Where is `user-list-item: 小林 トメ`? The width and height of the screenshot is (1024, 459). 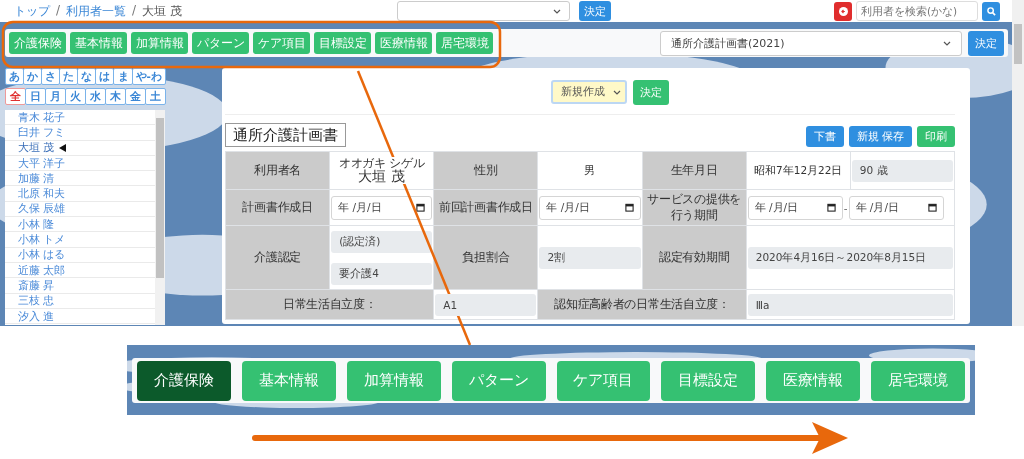
user-list-item: 小林 トメ is located at coordinates (80, 240).